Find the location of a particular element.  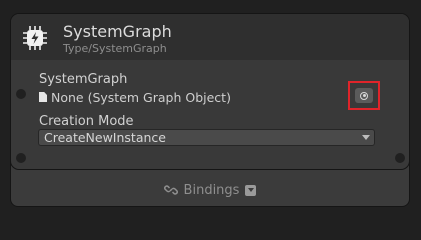

circuit-chip-icon is located at coordinates (35, 38).